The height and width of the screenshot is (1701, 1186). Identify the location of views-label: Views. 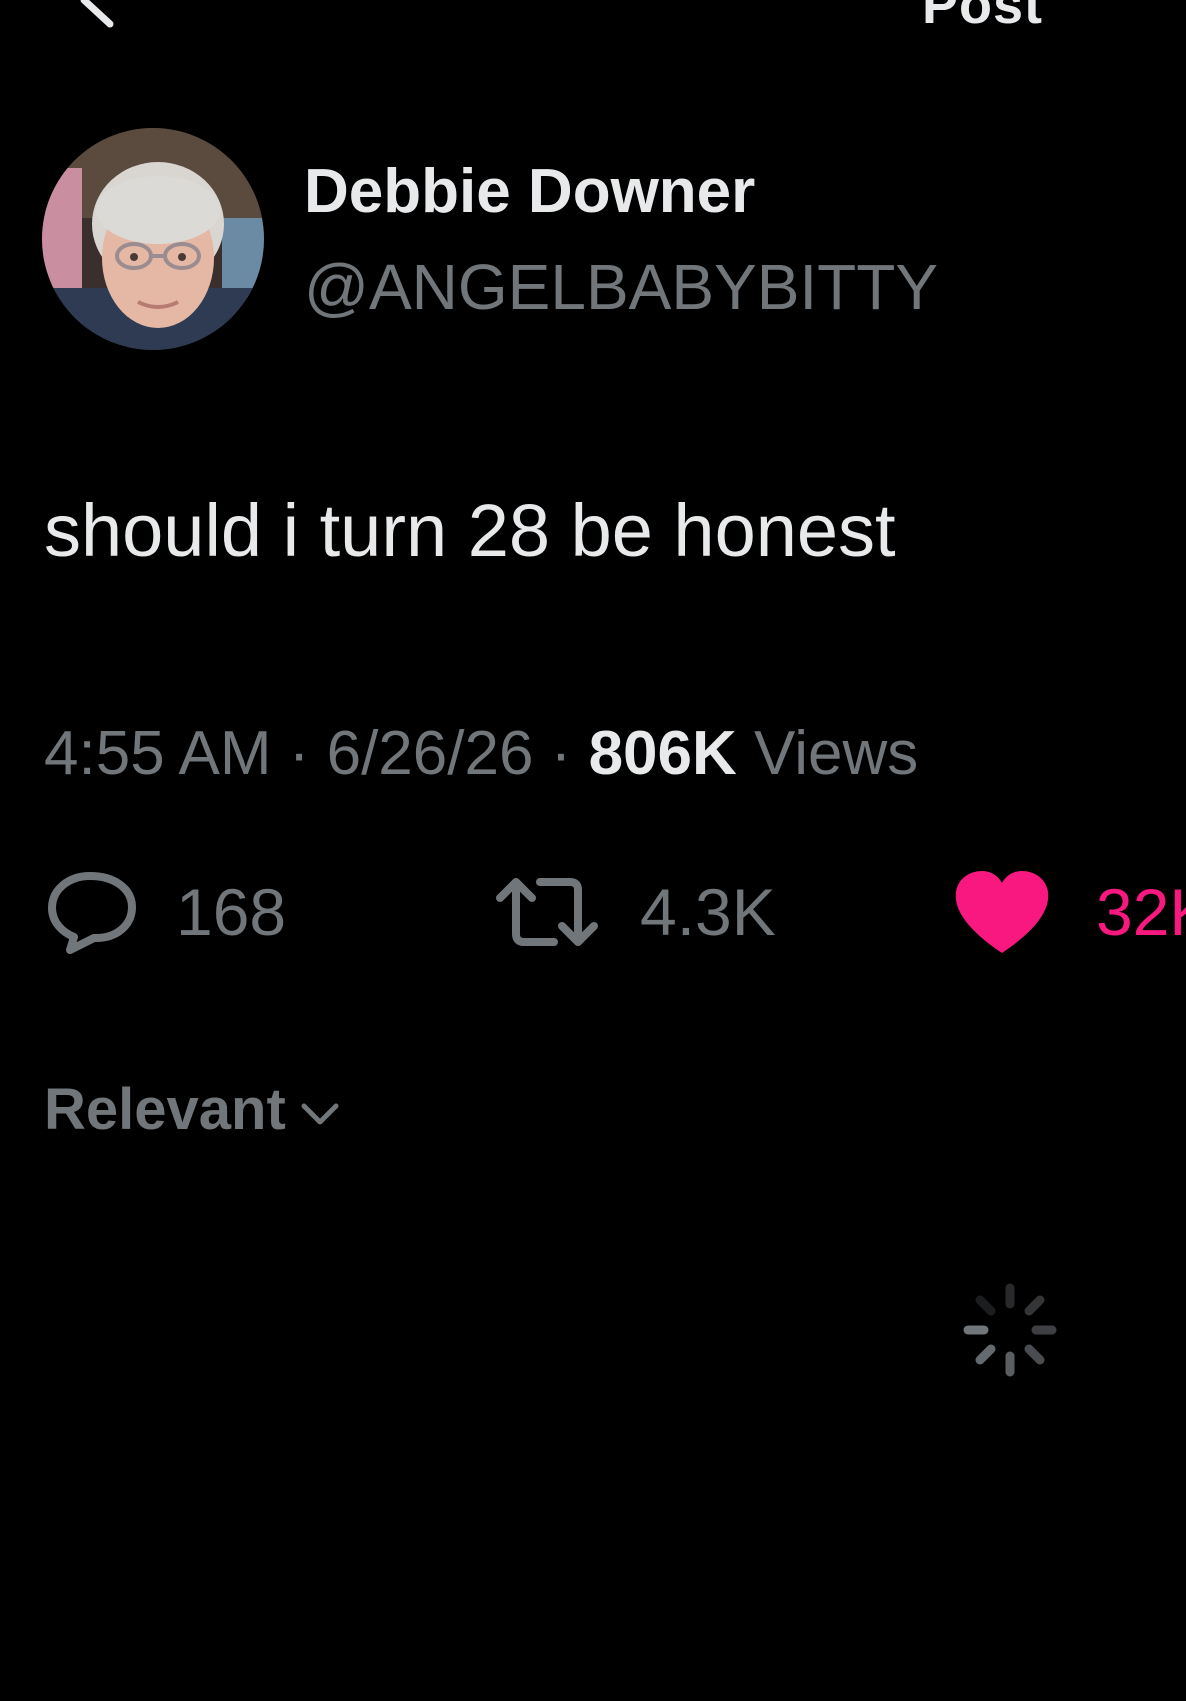
(827, 753).